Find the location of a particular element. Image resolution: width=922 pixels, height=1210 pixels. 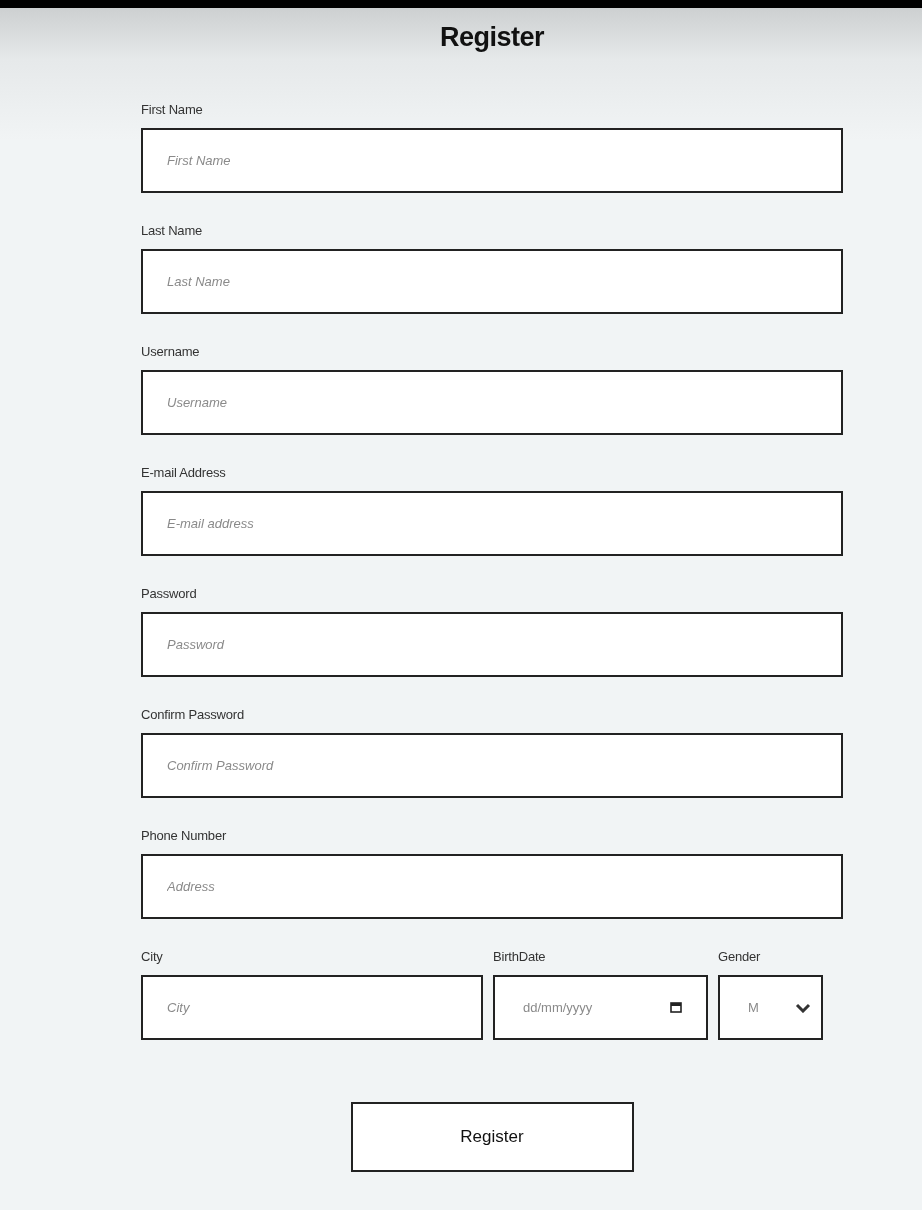

input-field: Last Name is located at coordinates (492, 281).